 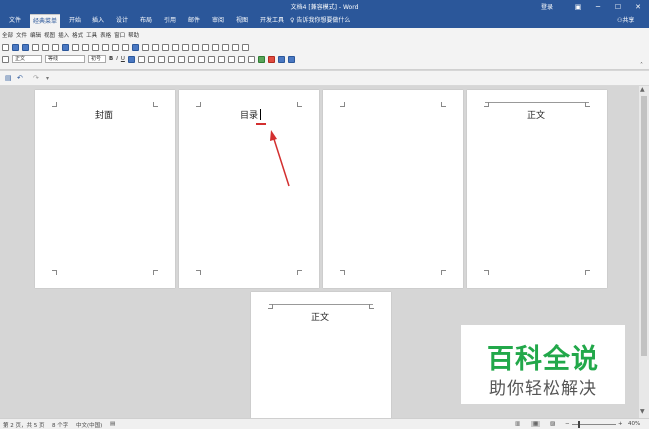 What do you see at coordinates (115, 47) in the screenshot?
I see `undo-icon` at bounding box center [115, 47].